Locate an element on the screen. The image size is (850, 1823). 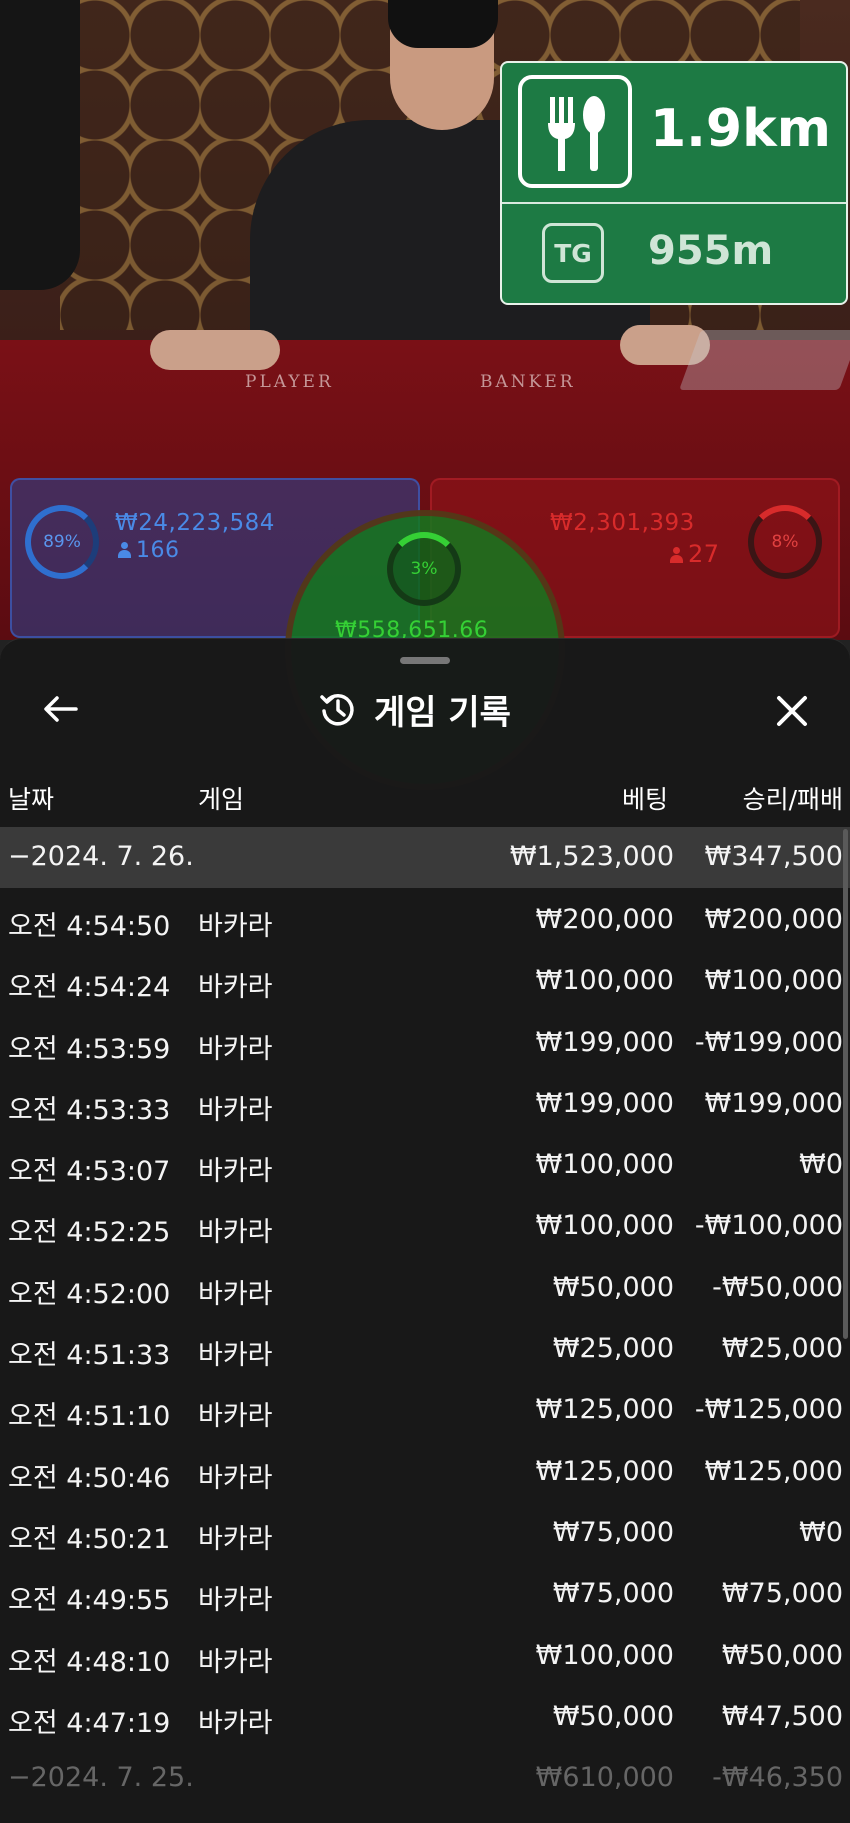
history-row: 오전 4:48:10 바카라 ₩100,000 ₩50,000 is located at coordinates (425, 1656).